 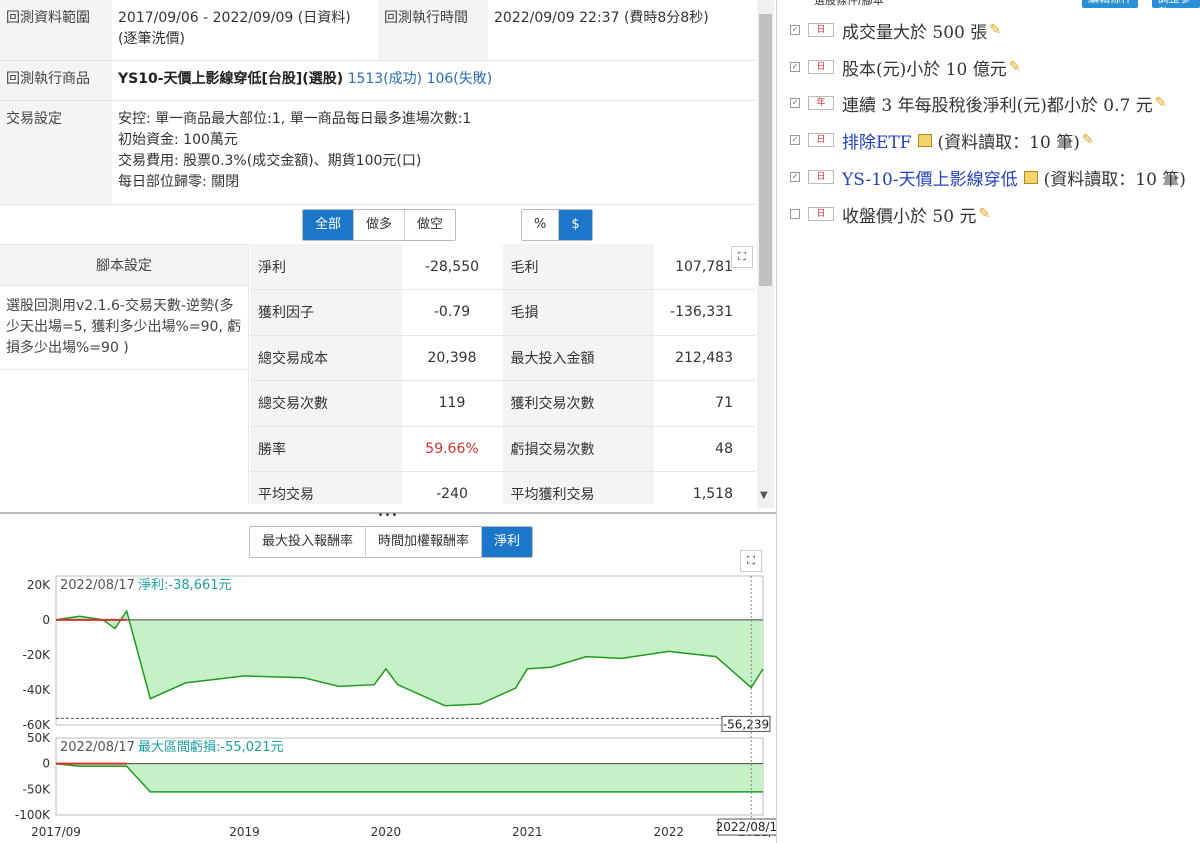 I want to click on stat-value: -240, so click(x=452, y=487).